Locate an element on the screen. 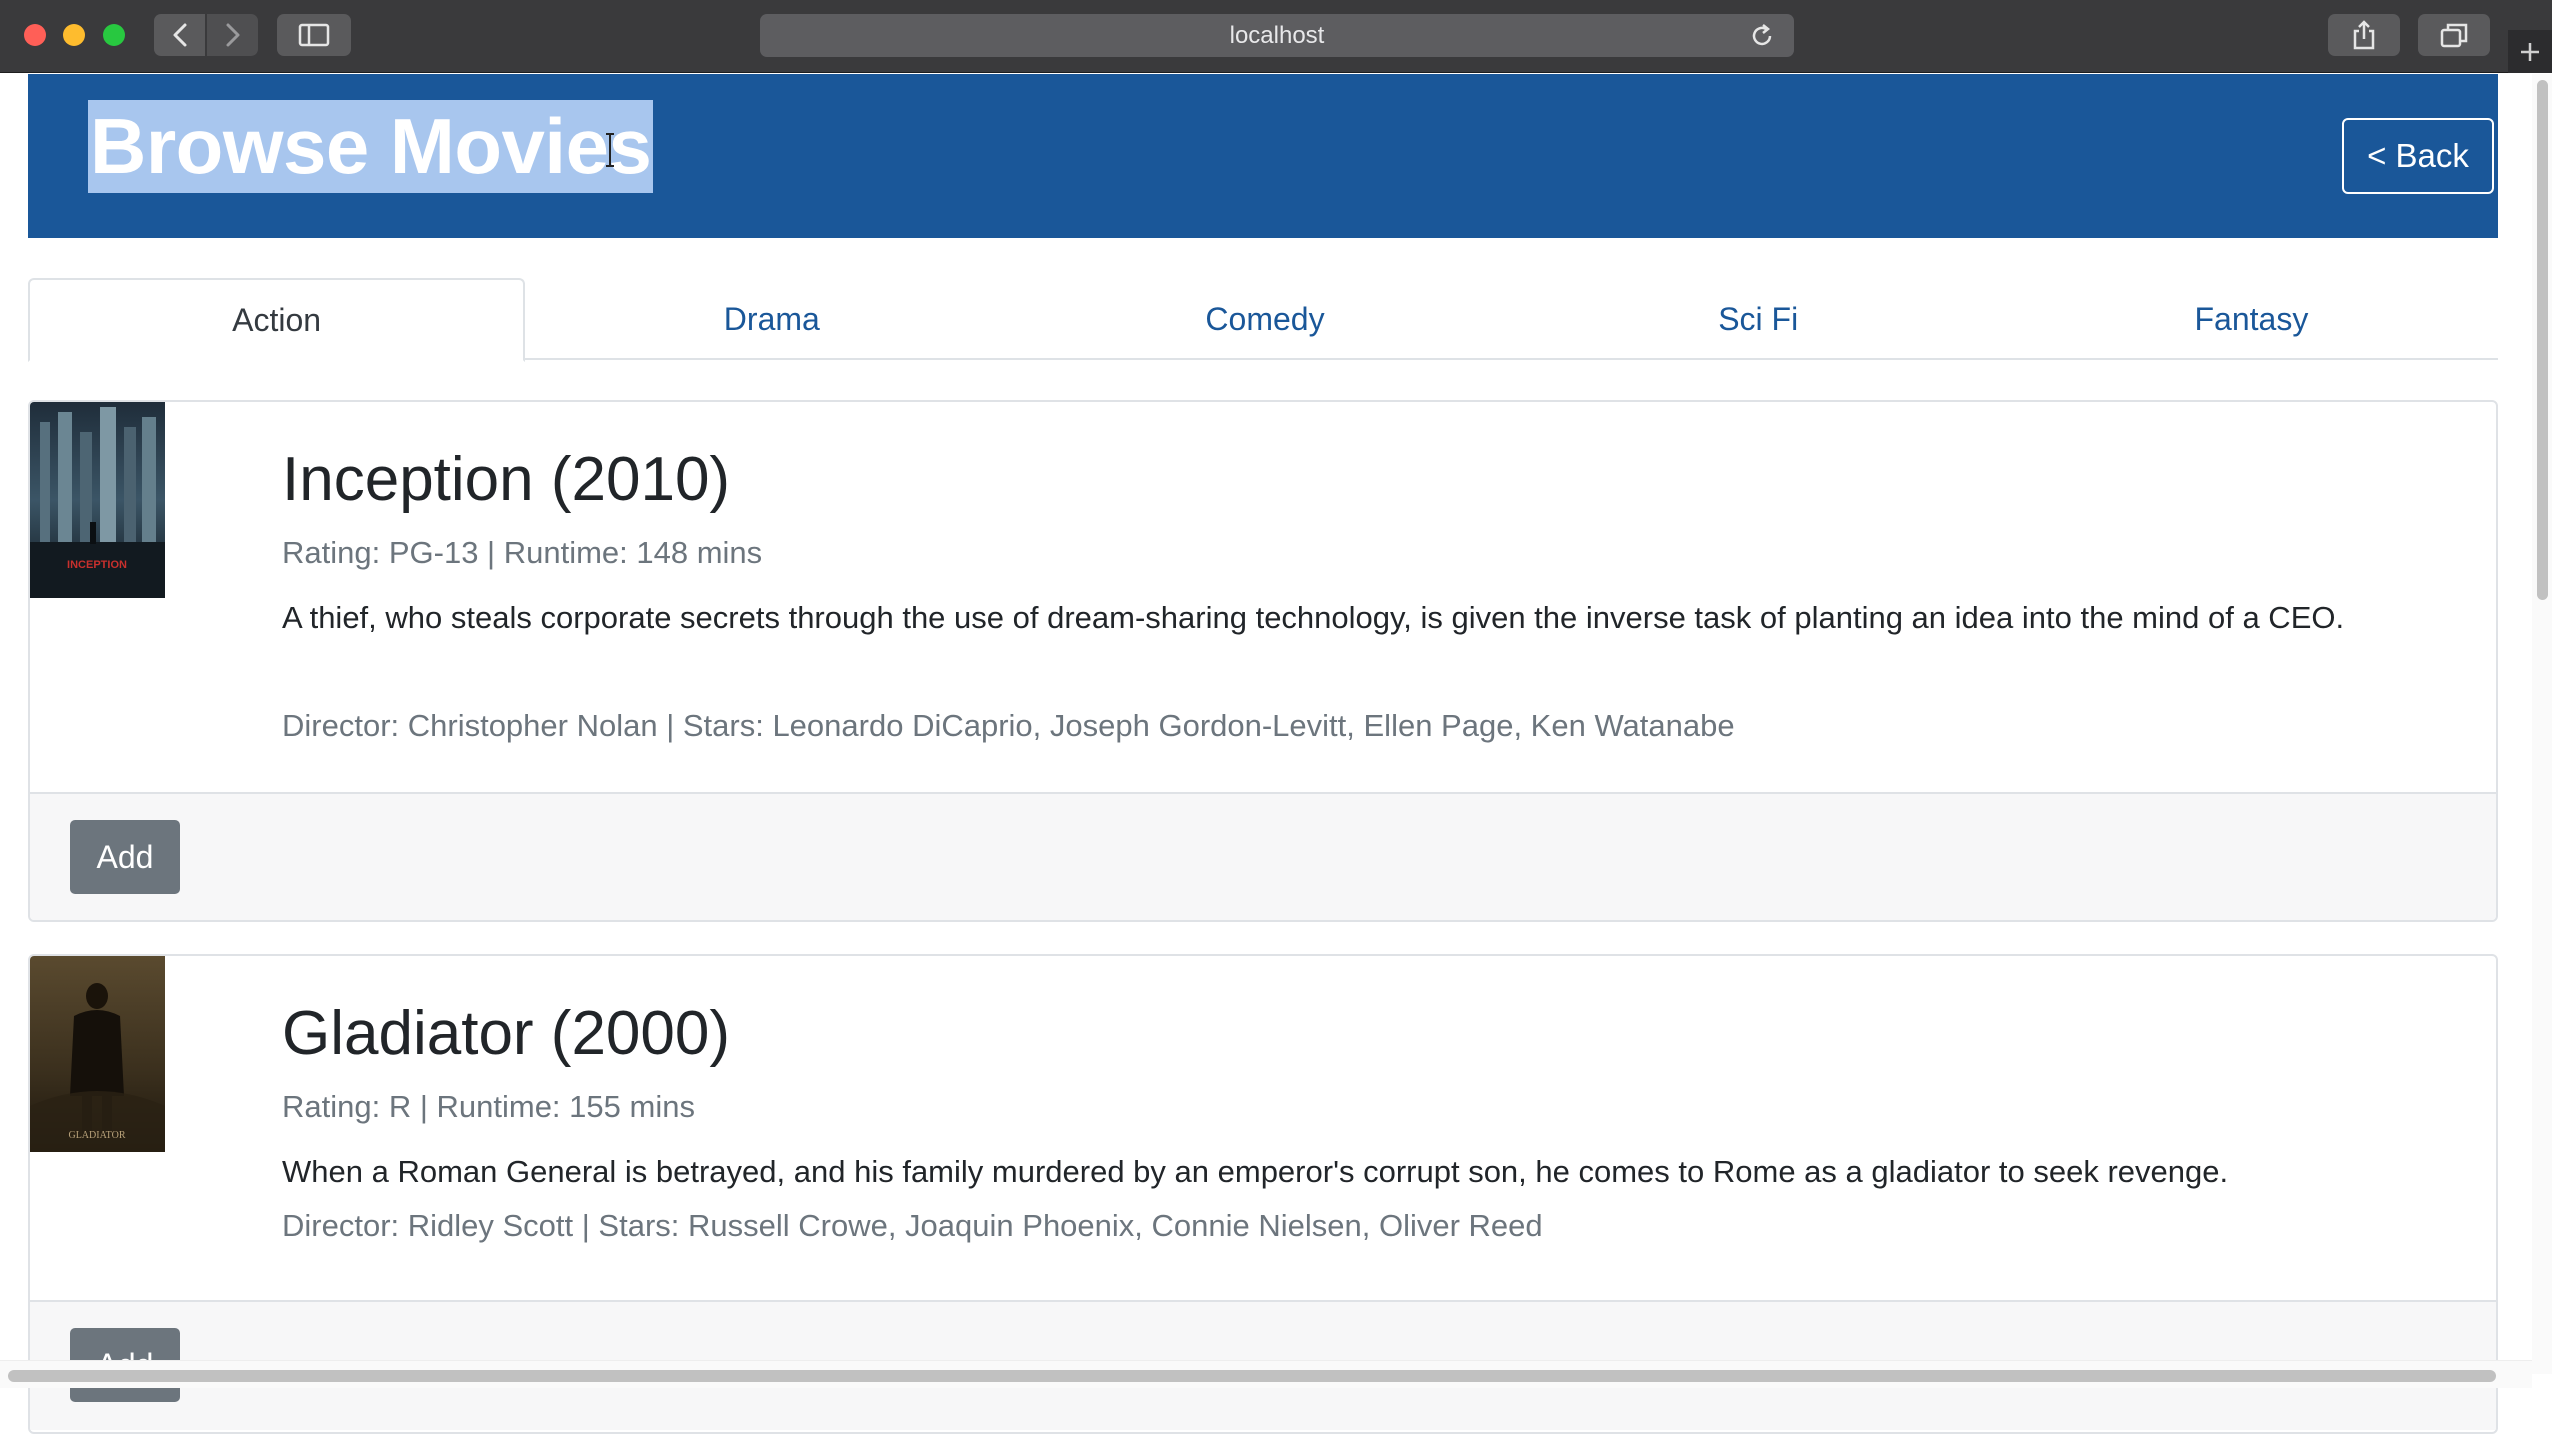 Image resolution: width=2552 pixels, height=1434 pixels. tab-overview-button is located at coordinates (2454, 35).